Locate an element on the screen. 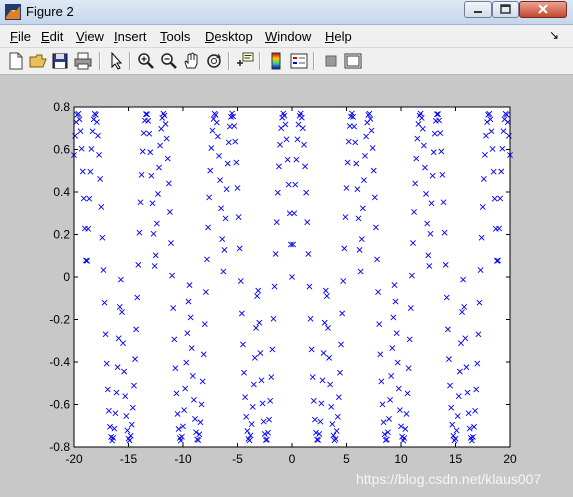  window-title: Figure 2 is located at coordinates (50, 11).